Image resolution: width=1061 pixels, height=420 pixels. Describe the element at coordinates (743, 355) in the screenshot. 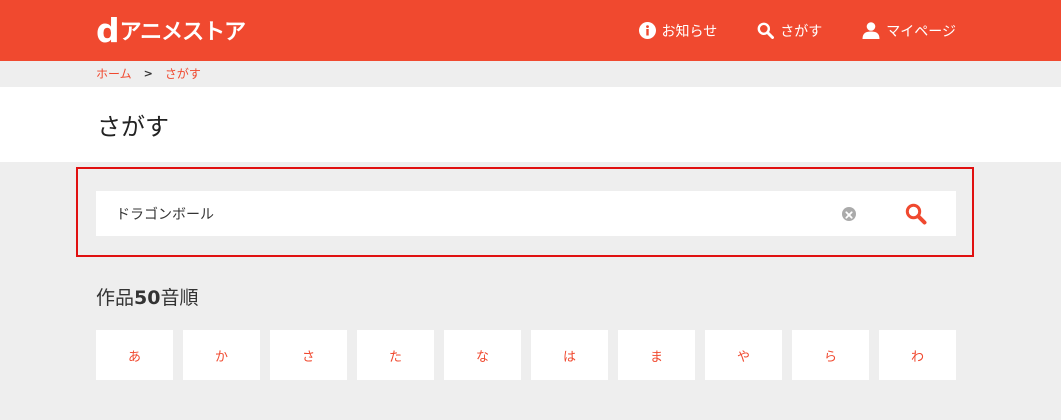

I see `kana-button-ya: や` at that location.